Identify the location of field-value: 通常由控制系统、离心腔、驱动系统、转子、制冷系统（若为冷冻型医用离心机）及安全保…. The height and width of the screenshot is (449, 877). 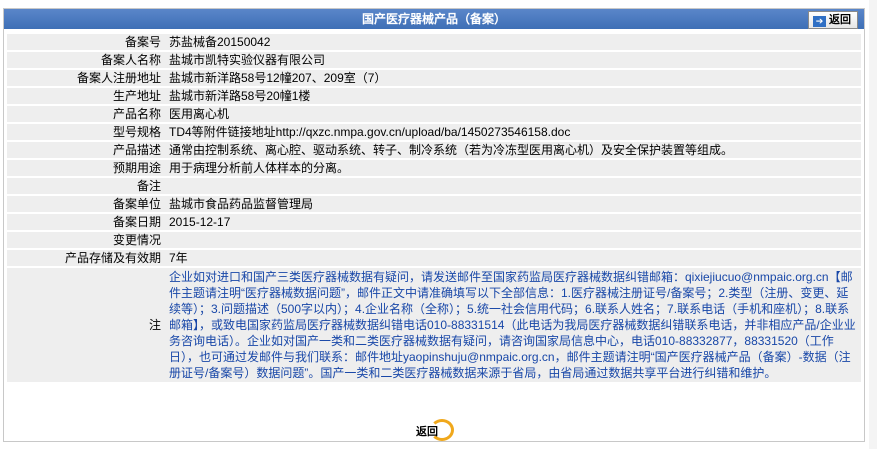
(512, 150).